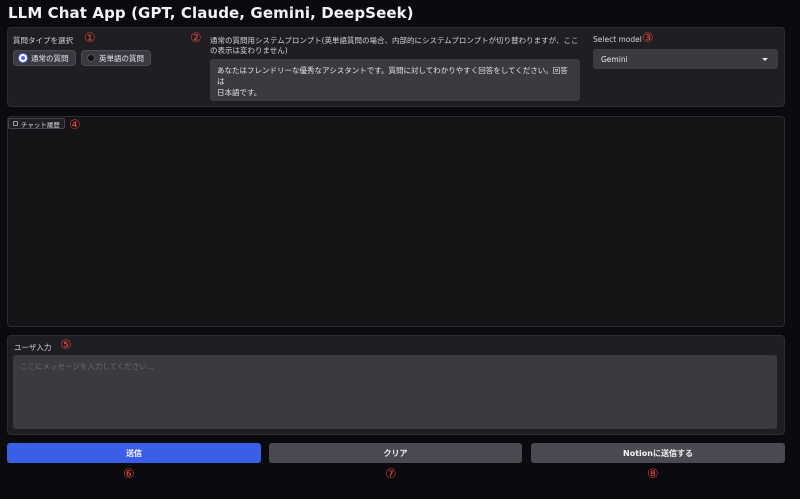  Describe the element at coordinates (685, 59) in the screenshot. I see `model-select: Gemini` at that location.